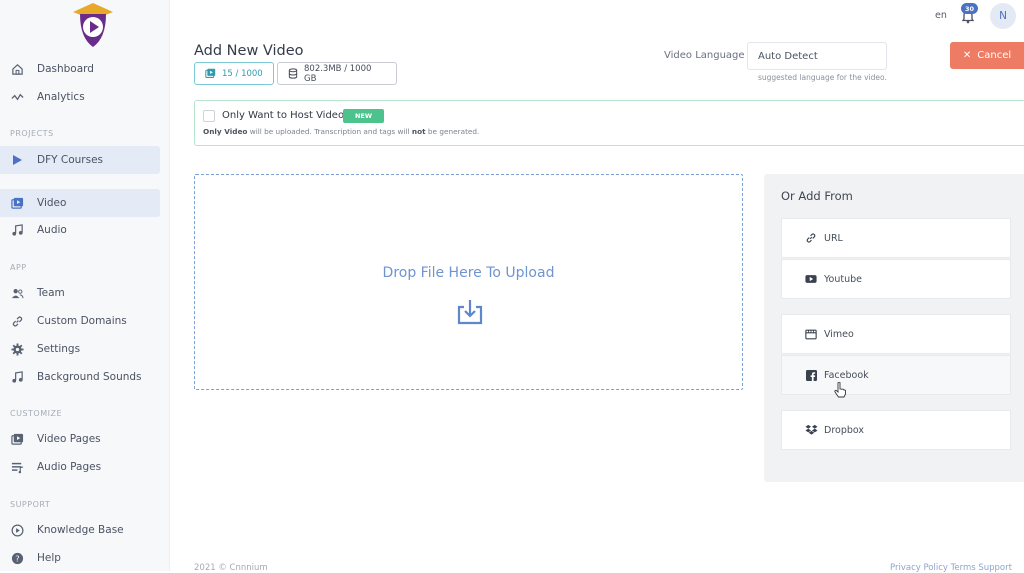 The width and height of the screenshot is (1024, 573). What do you see at coordinates (18, 267) in the screenshot?
I see `section-app: APP` at bounding box center [18, 267].